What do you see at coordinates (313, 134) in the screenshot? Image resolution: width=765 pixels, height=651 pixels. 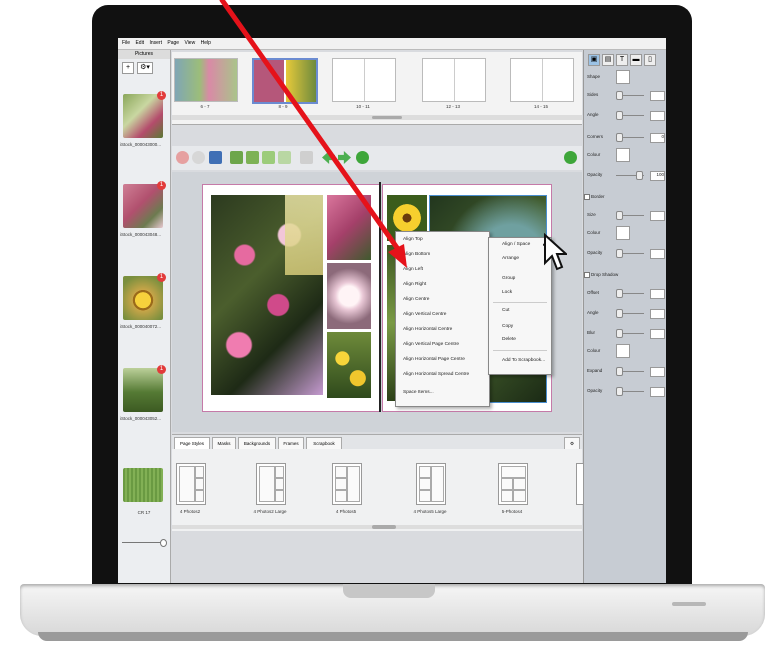 I see `red-arrow-annotation` at bounding box center [313, 134].